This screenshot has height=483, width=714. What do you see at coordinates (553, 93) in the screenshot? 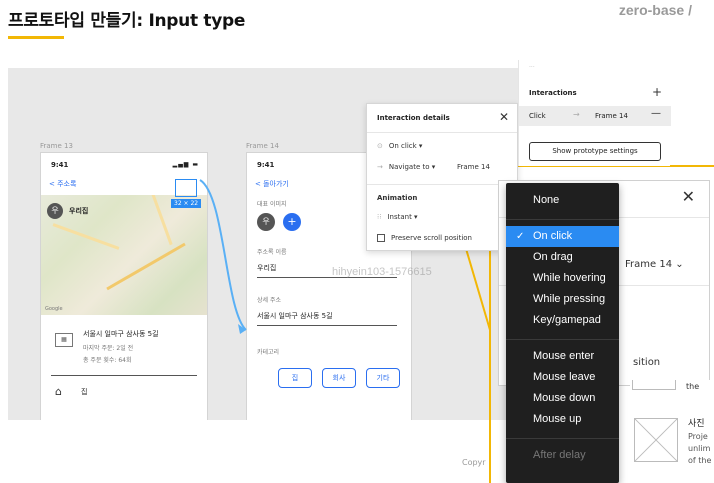
I see `interactions-heading: Interactions` at bounding box center [553, 93].